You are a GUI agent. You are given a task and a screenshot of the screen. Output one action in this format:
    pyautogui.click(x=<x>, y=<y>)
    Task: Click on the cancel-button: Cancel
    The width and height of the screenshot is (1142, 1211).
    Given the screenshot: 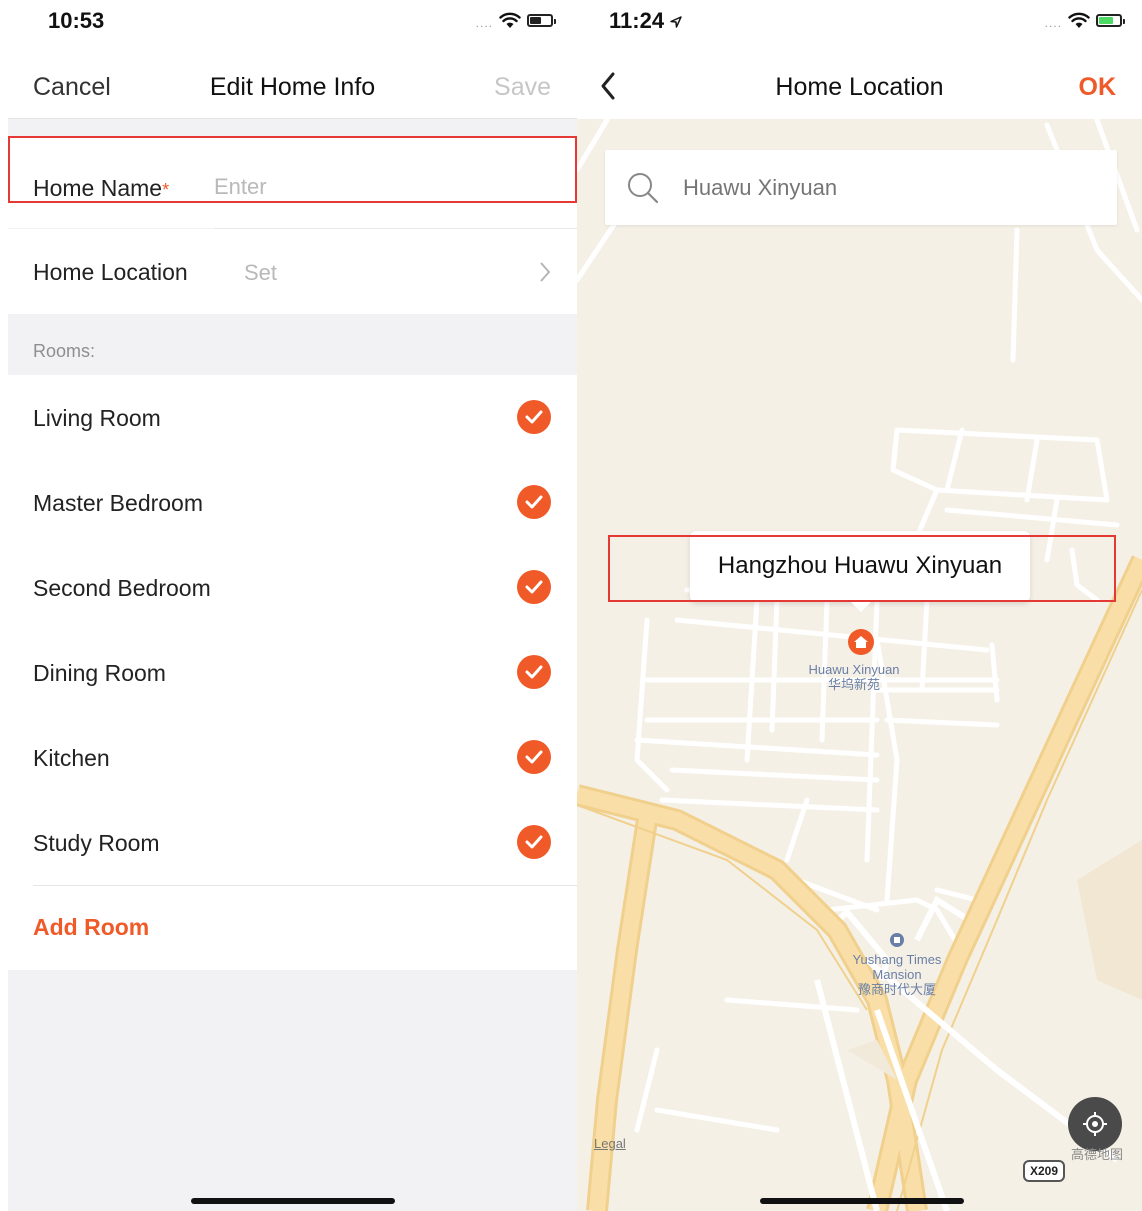 What is the action you would take?
    pyautogui.click(x=72, y=87)
    